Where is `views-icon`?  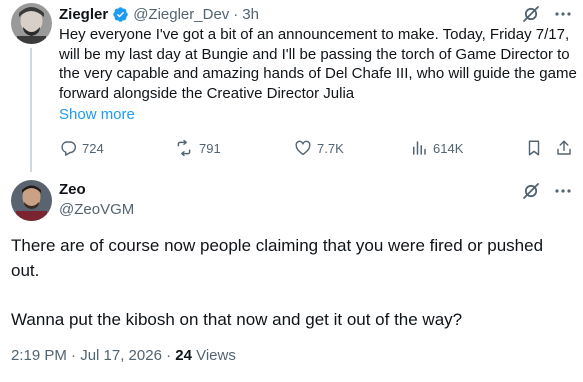
views-icon is located at coordinates (419, 148).